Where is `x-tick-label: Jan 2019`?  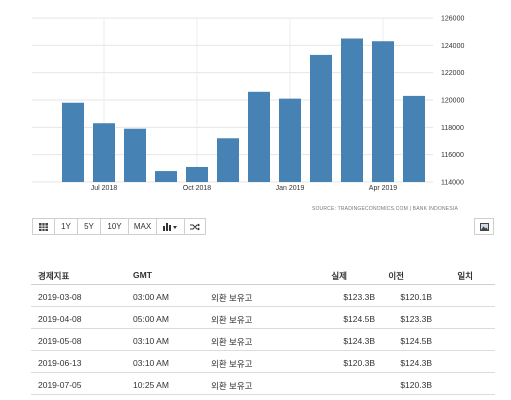
x-tick-label: Jan 2019 is located at coordinates (290, 188).